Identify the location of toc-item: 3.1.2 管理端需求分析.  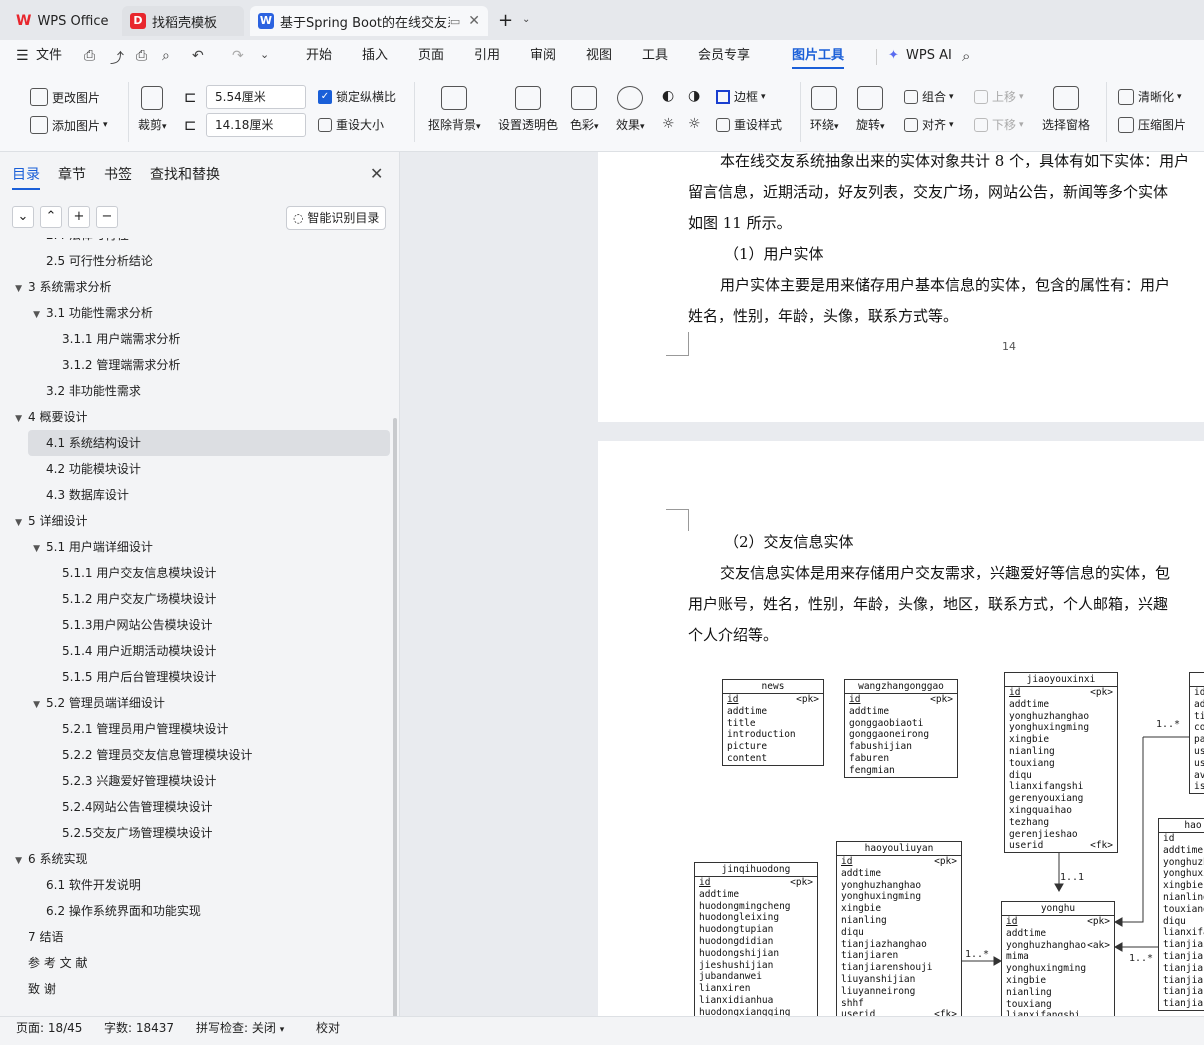
(195, 365).